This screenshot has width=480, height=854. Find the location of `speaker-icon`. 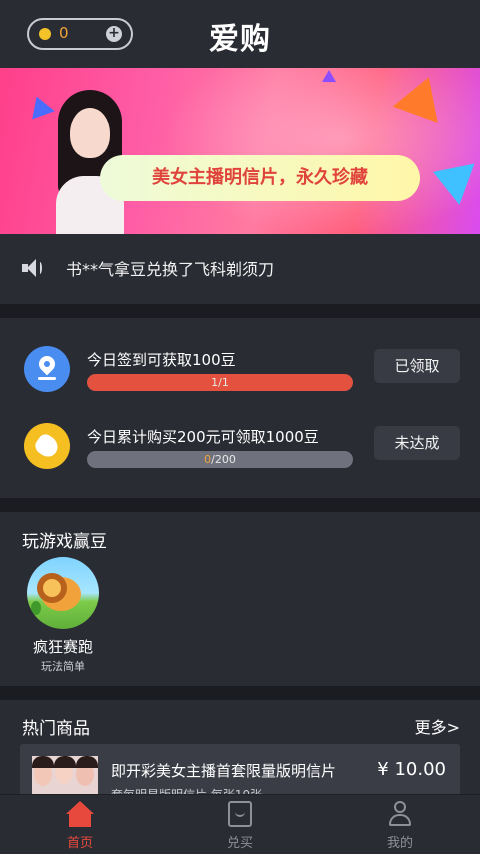

speaker-icon is located at coordinates (33, 268).